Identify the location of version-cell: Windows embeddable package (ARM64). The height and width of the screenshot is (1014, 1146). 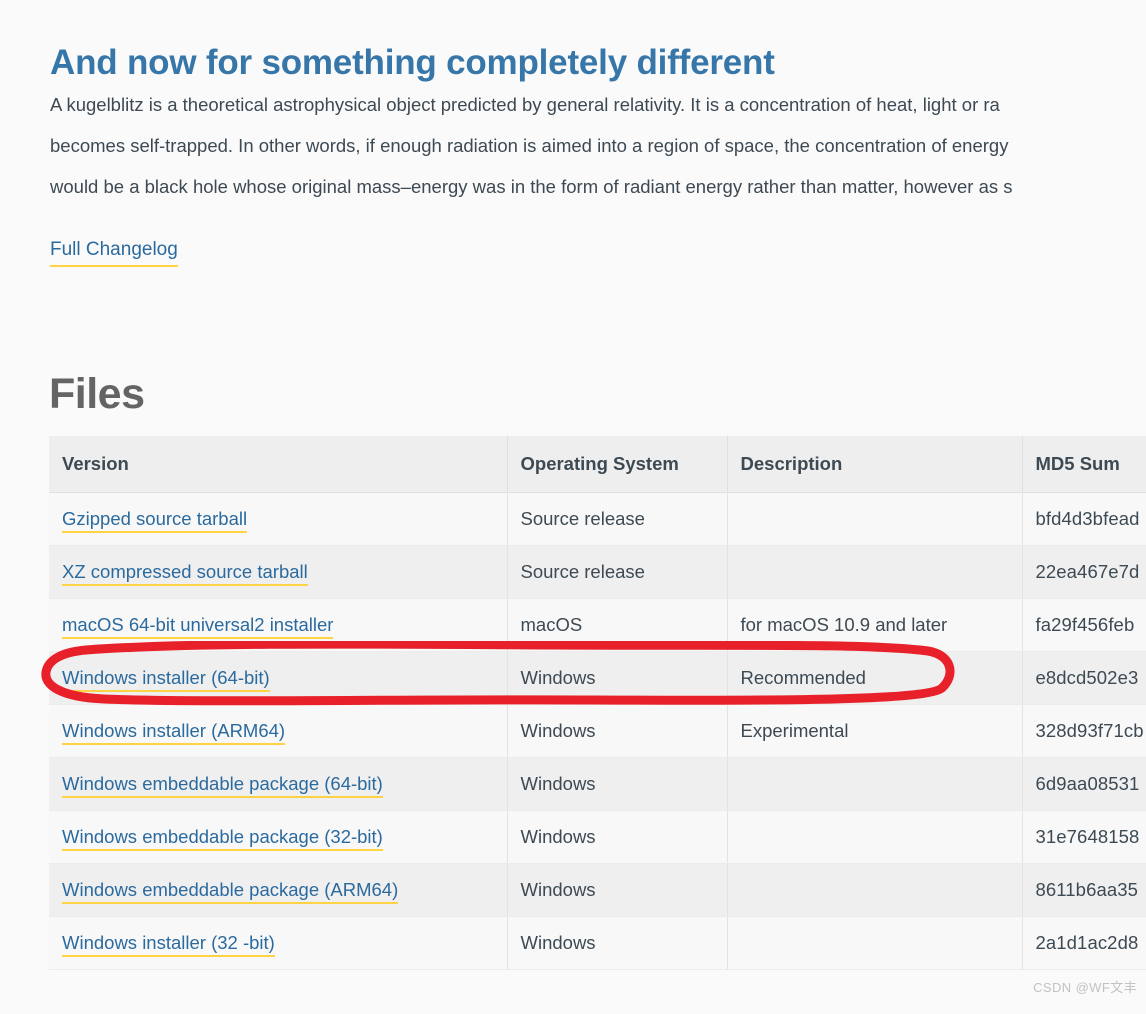
(278, 890).